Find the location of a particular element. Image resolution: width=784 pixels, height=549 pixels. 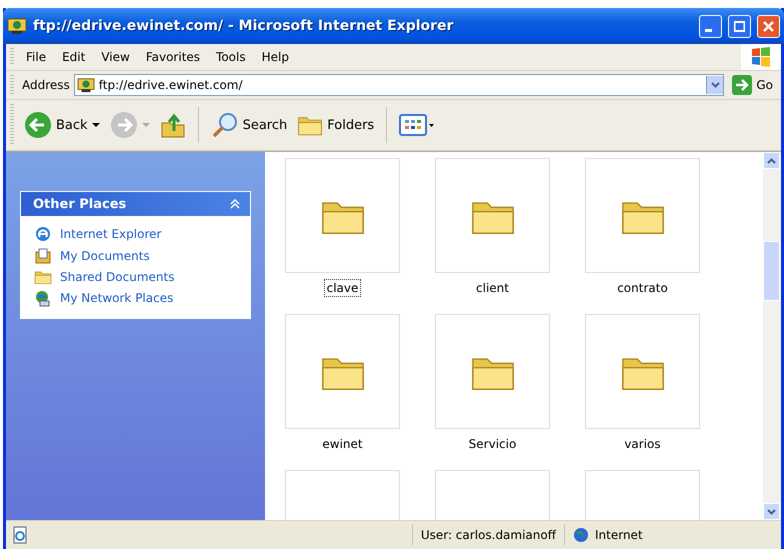

search-icon is located at coordinates (224, 125).